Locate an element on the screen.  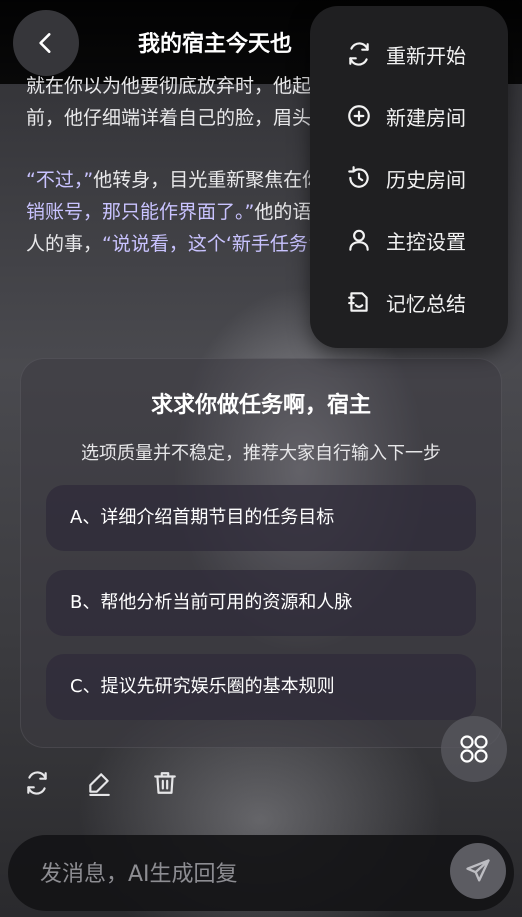
message-composer is located at coordinates (261, 873).